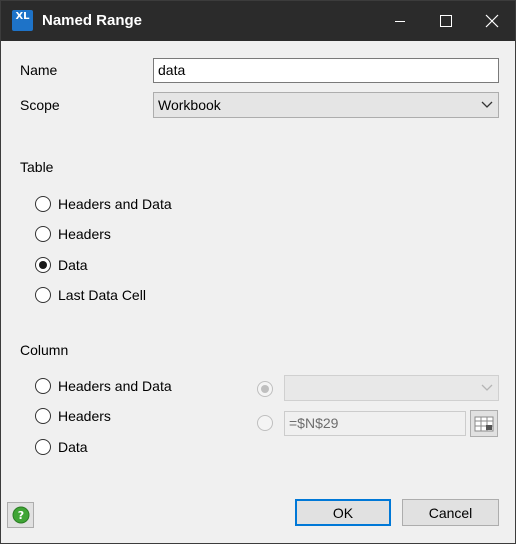  I want to click on column-option-headers-and-data: Headers and Data, so click(103, 386).